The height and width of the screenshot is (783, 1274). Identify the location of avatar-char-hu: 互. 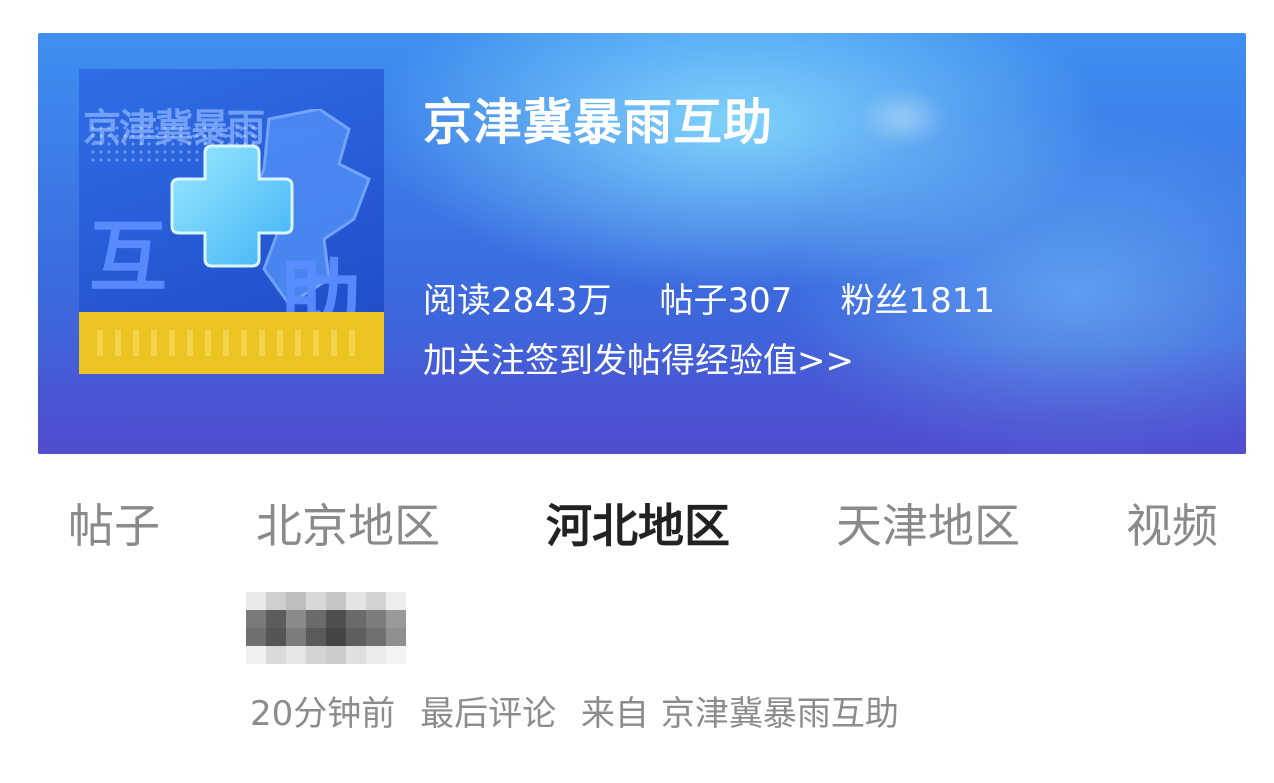
(128, 258).